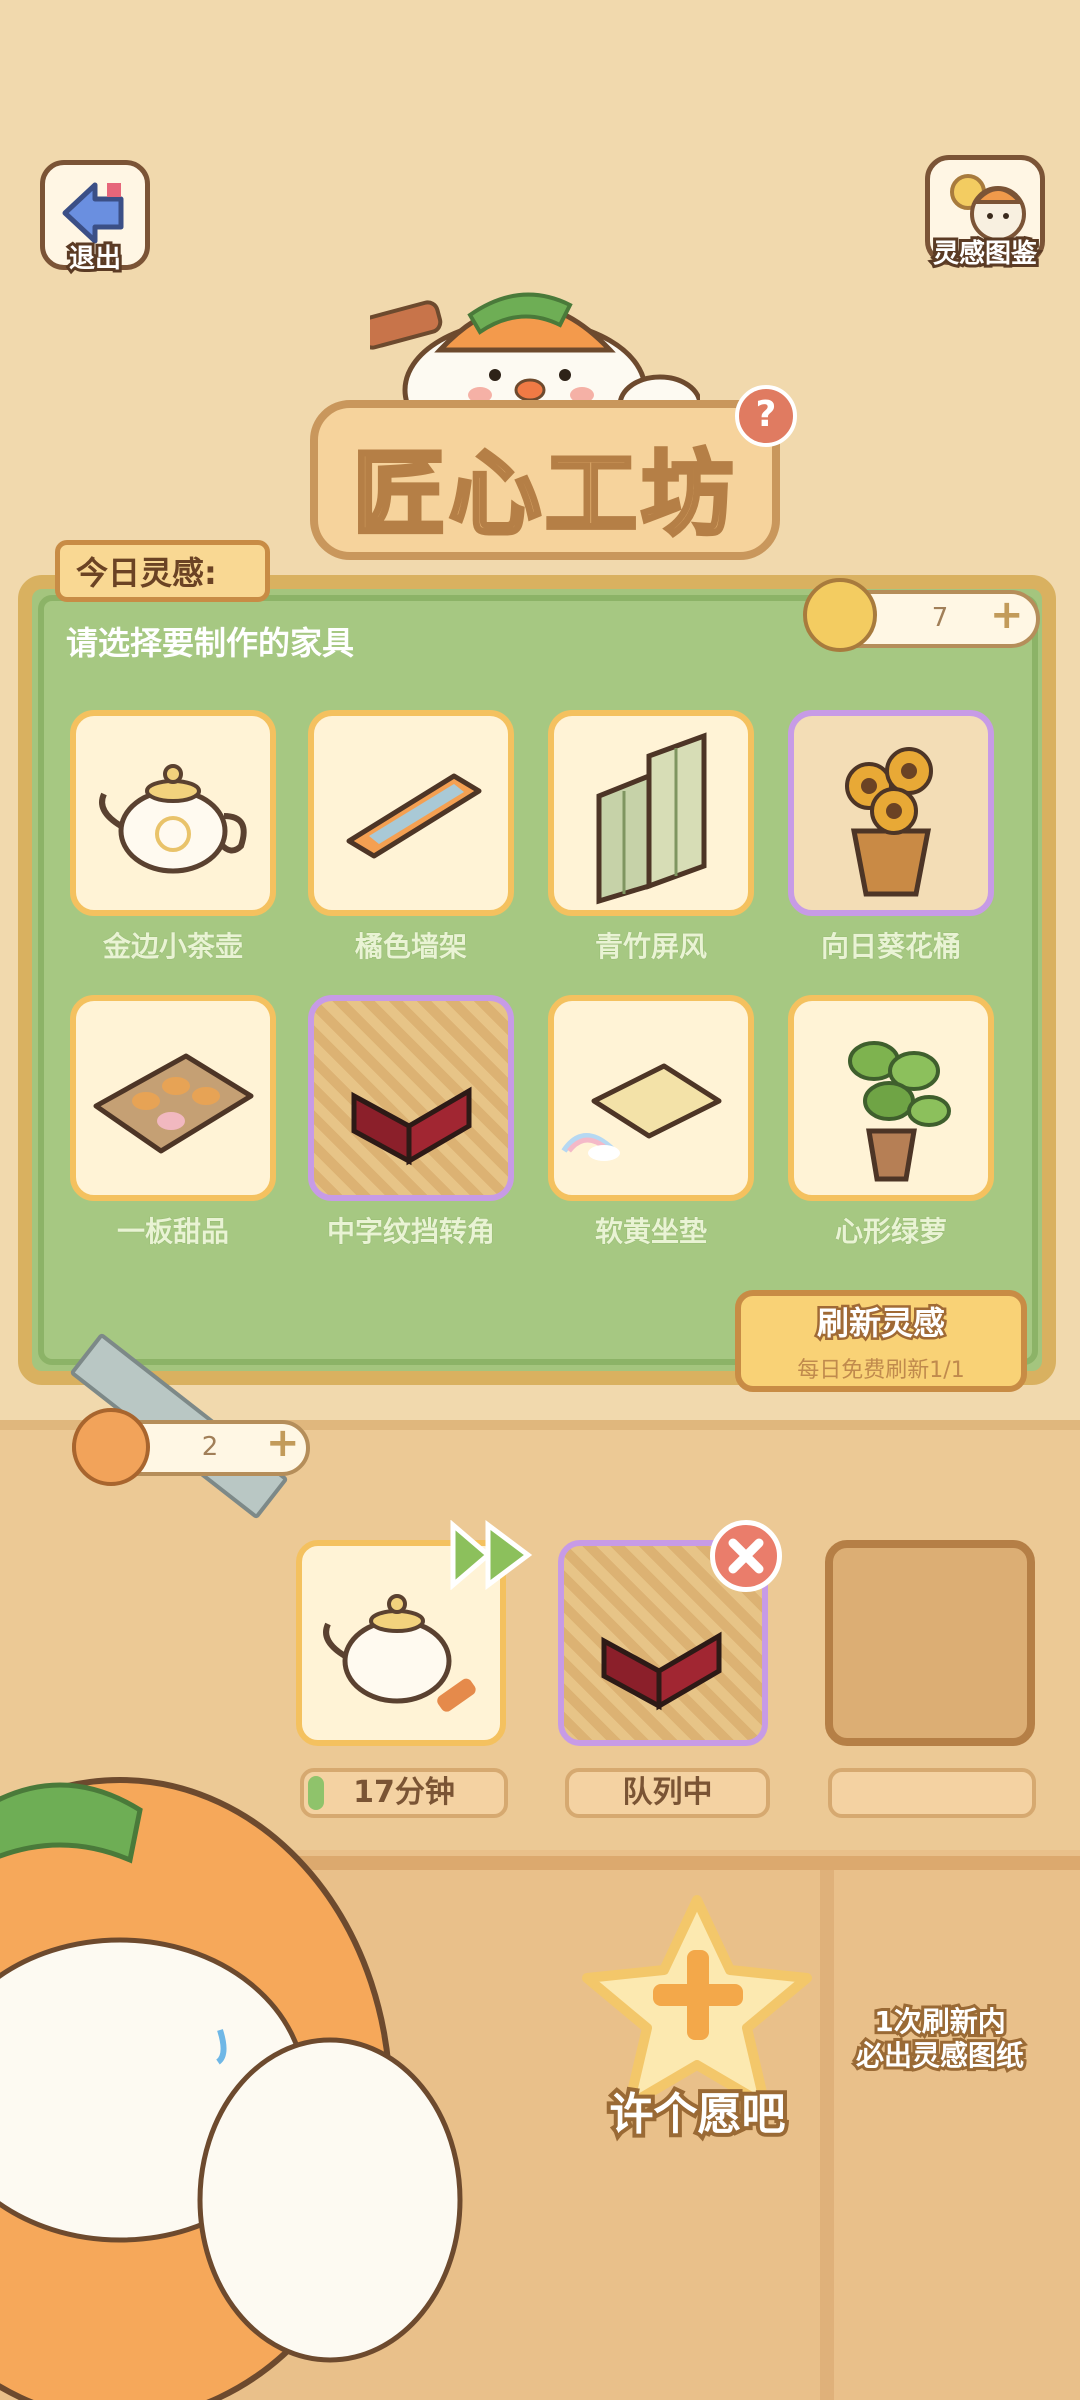  Describe the element at coordinates (641, 1112) in the screenshot. I see `cushion-icon` at that location.